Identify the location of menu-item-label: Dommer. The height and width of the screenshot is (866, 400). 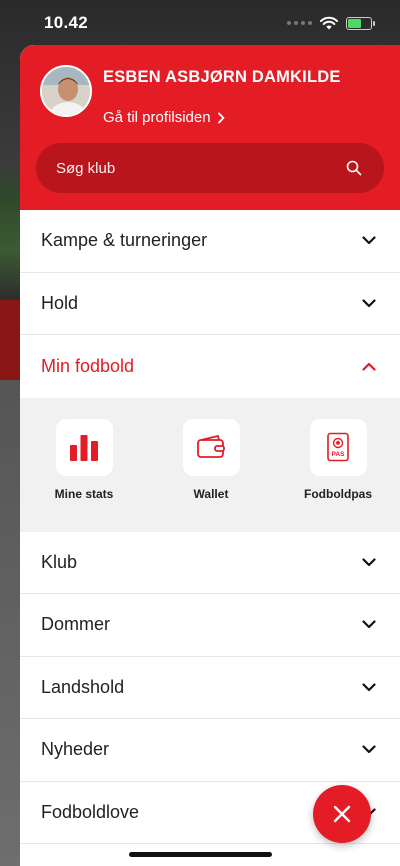
(76, 624).